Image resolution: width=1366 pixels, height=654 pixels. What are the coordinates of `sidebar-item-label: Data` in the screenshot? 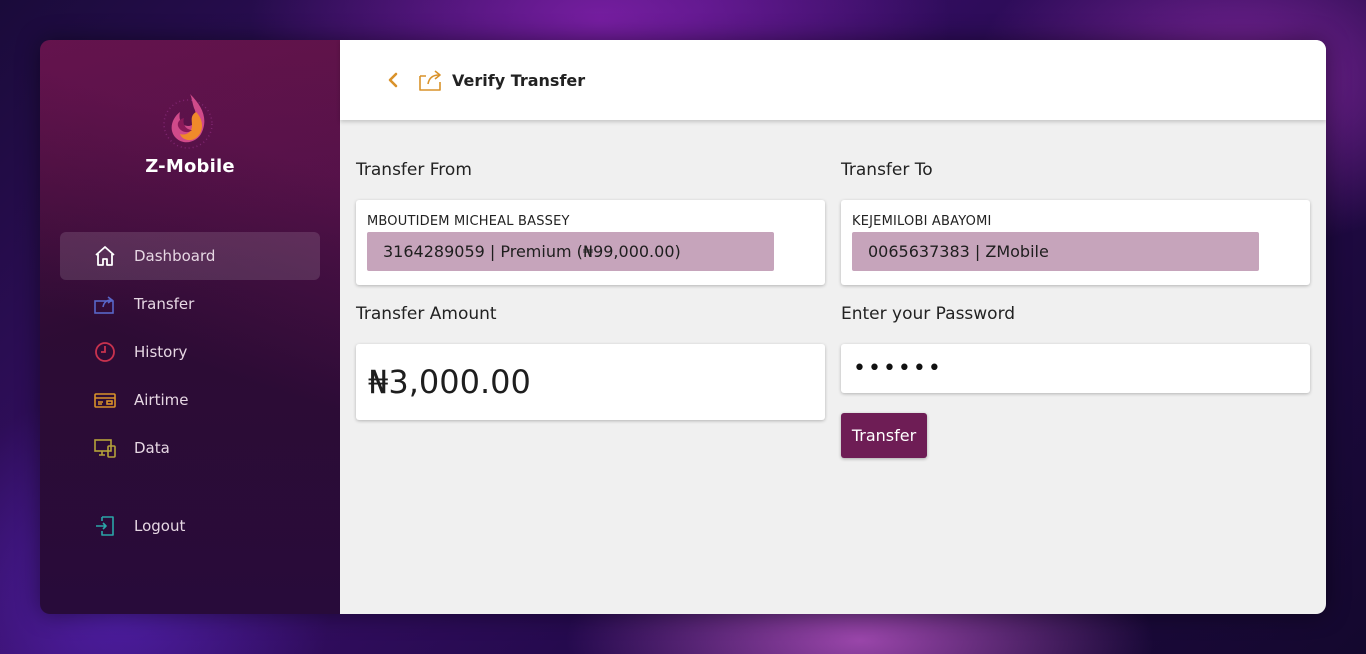 It's located at (152, 448).